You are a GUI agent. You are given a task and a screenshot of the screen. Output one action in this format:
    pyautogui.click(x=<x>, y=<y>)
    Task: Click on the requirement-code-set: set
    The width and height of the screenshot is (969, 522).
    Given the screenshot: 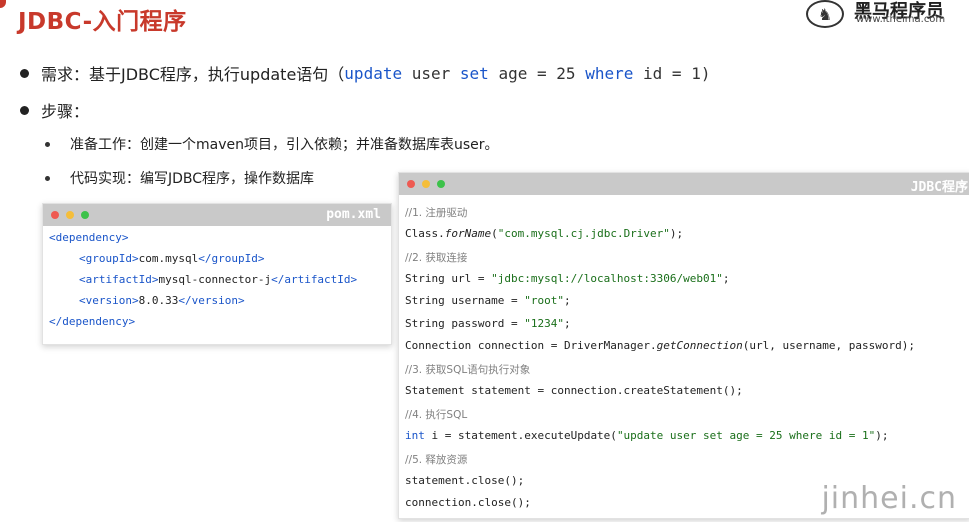 What is the action you would take?
    pyautogui.click(x=474, y=73)
    